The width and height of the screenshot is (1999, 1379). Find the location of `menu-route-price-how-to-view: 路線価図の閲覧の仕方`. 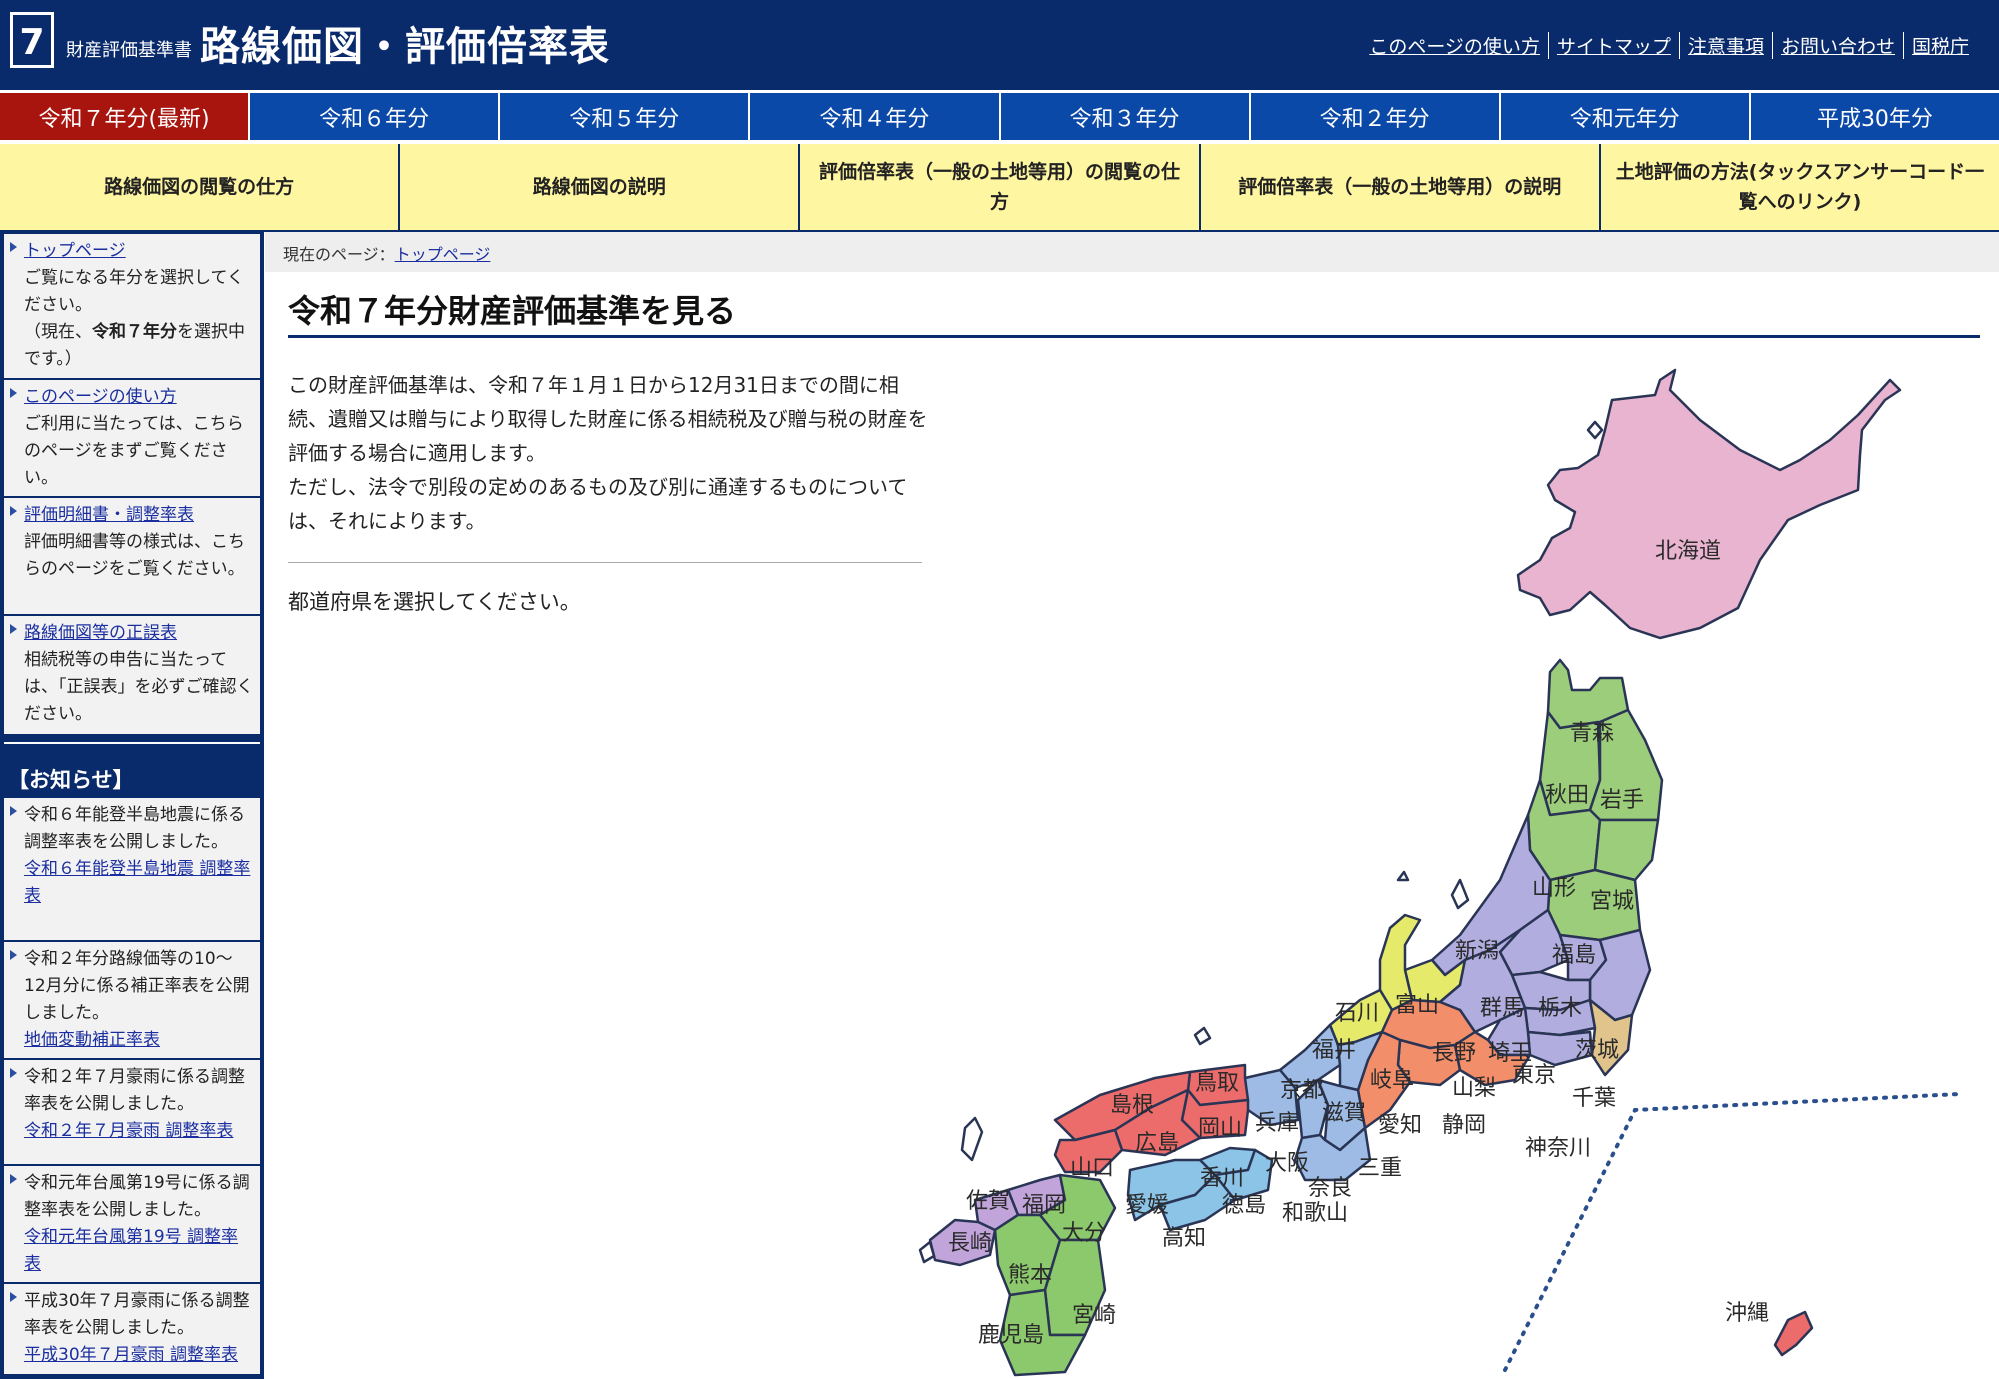

menu-route-price-how-to-view: 路線価図の閲覧の仕方 is located at coordinates (200, 187).